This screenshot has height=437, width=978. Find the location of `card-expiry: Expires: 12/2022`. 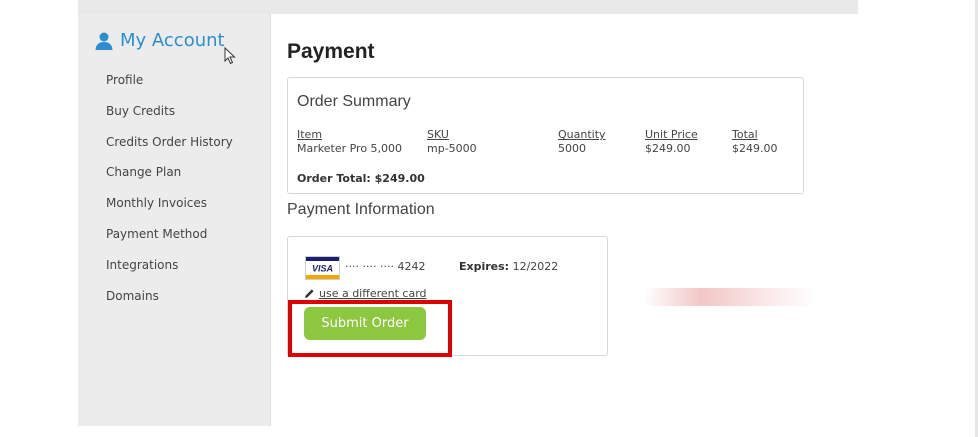

card-expiry: Expires: 12/2022 is located at coordinates (508, 266).